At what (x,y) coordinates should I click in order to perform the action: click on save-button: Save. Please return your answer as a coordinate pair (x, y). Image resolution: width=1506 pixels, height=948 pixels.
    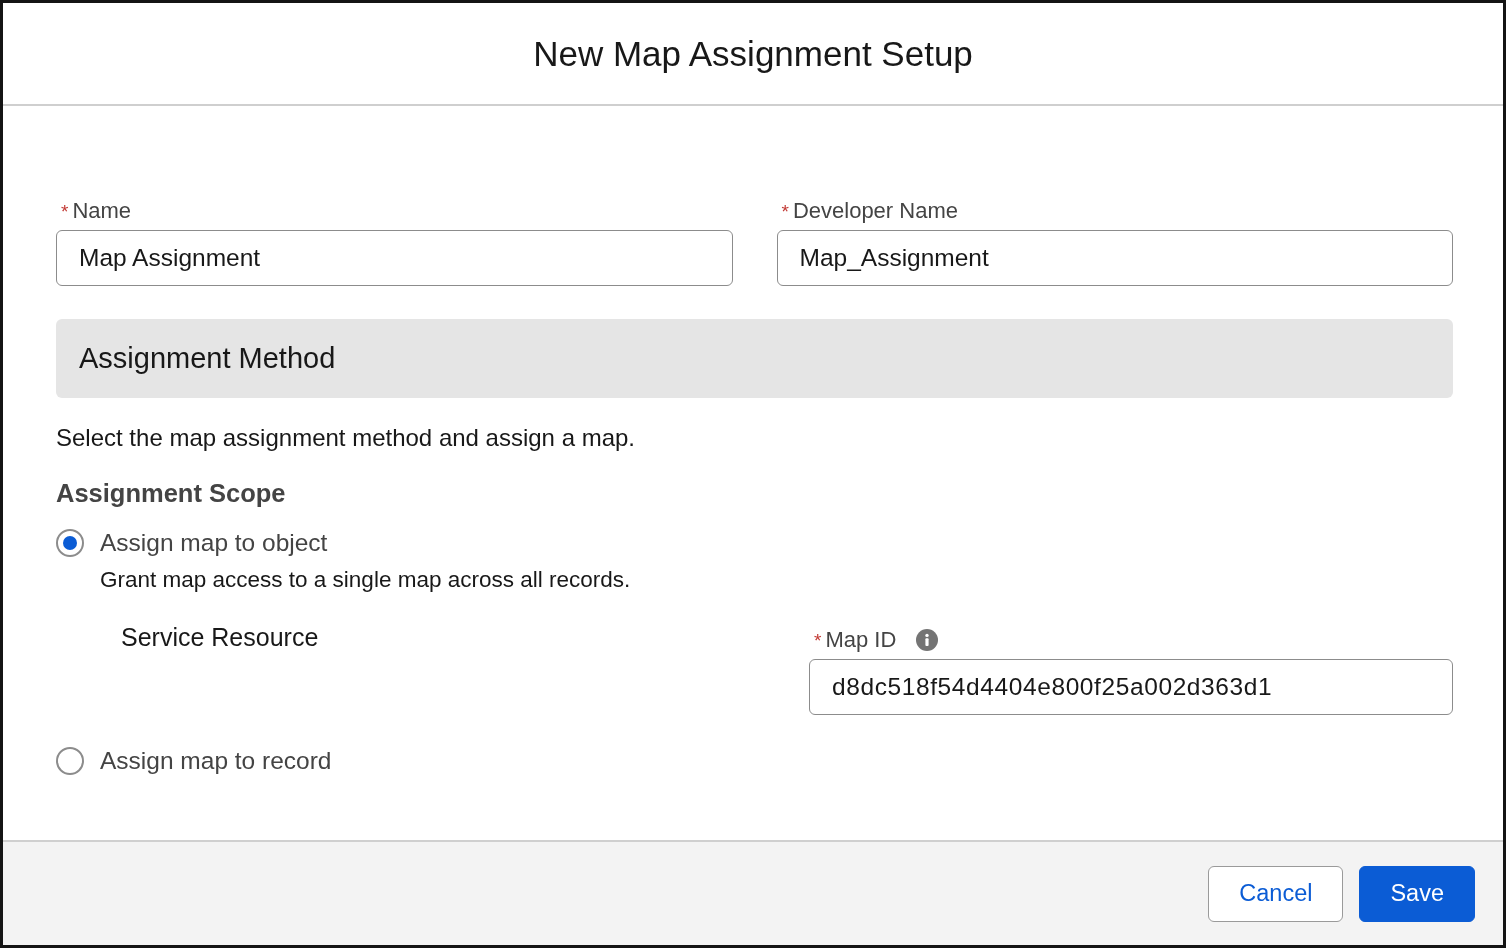
    Looking at the image, I should click on (1417, 893).